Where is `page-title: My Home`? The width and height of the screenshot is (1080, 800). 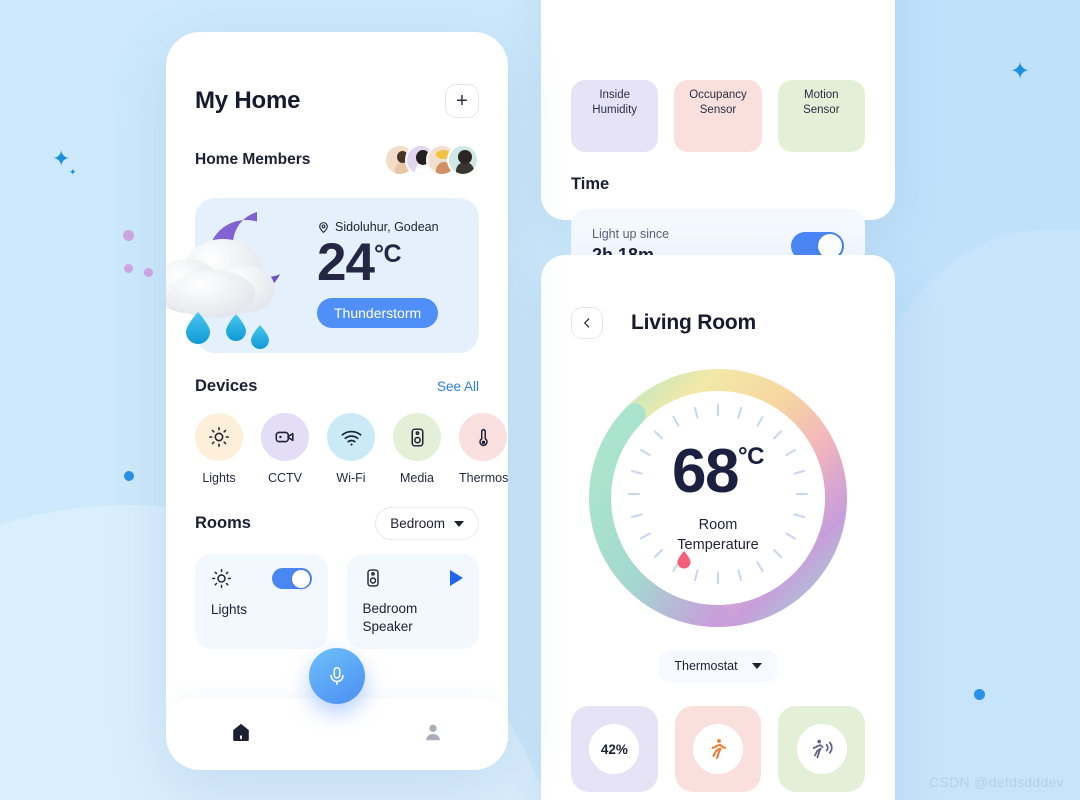
page-title: My Home is located at coordinates (248, 100).